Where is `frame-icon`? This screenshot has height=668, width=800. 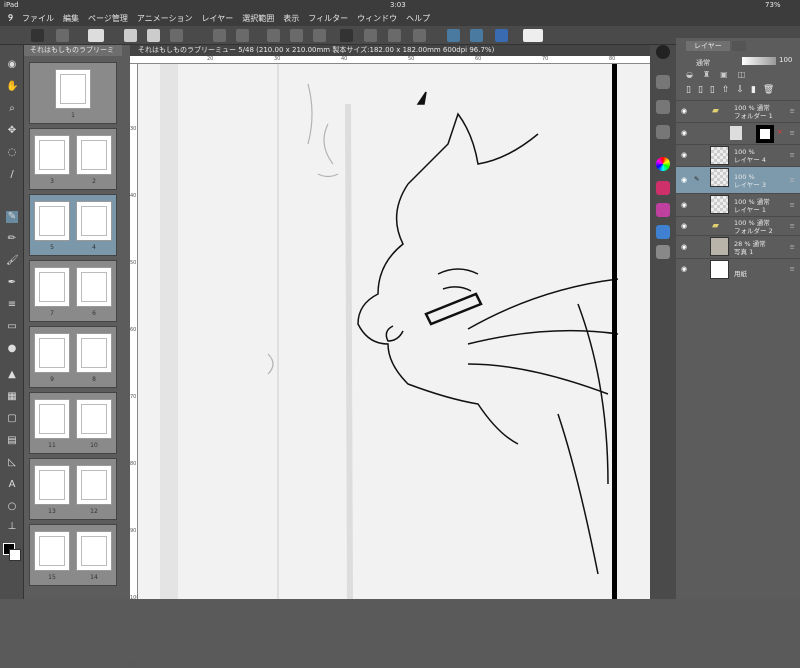
frame-icon is located at coordinates (419, 35).